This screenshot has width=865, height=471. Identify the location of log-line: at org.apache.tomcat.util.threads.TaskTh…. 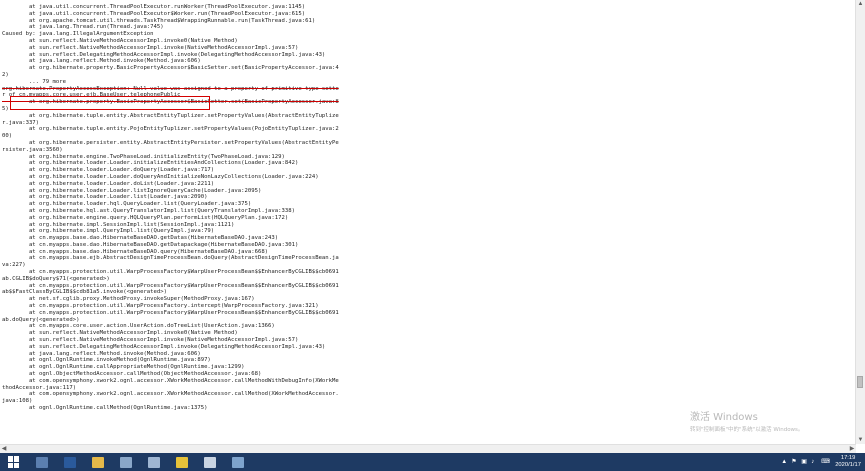
(159, 20).